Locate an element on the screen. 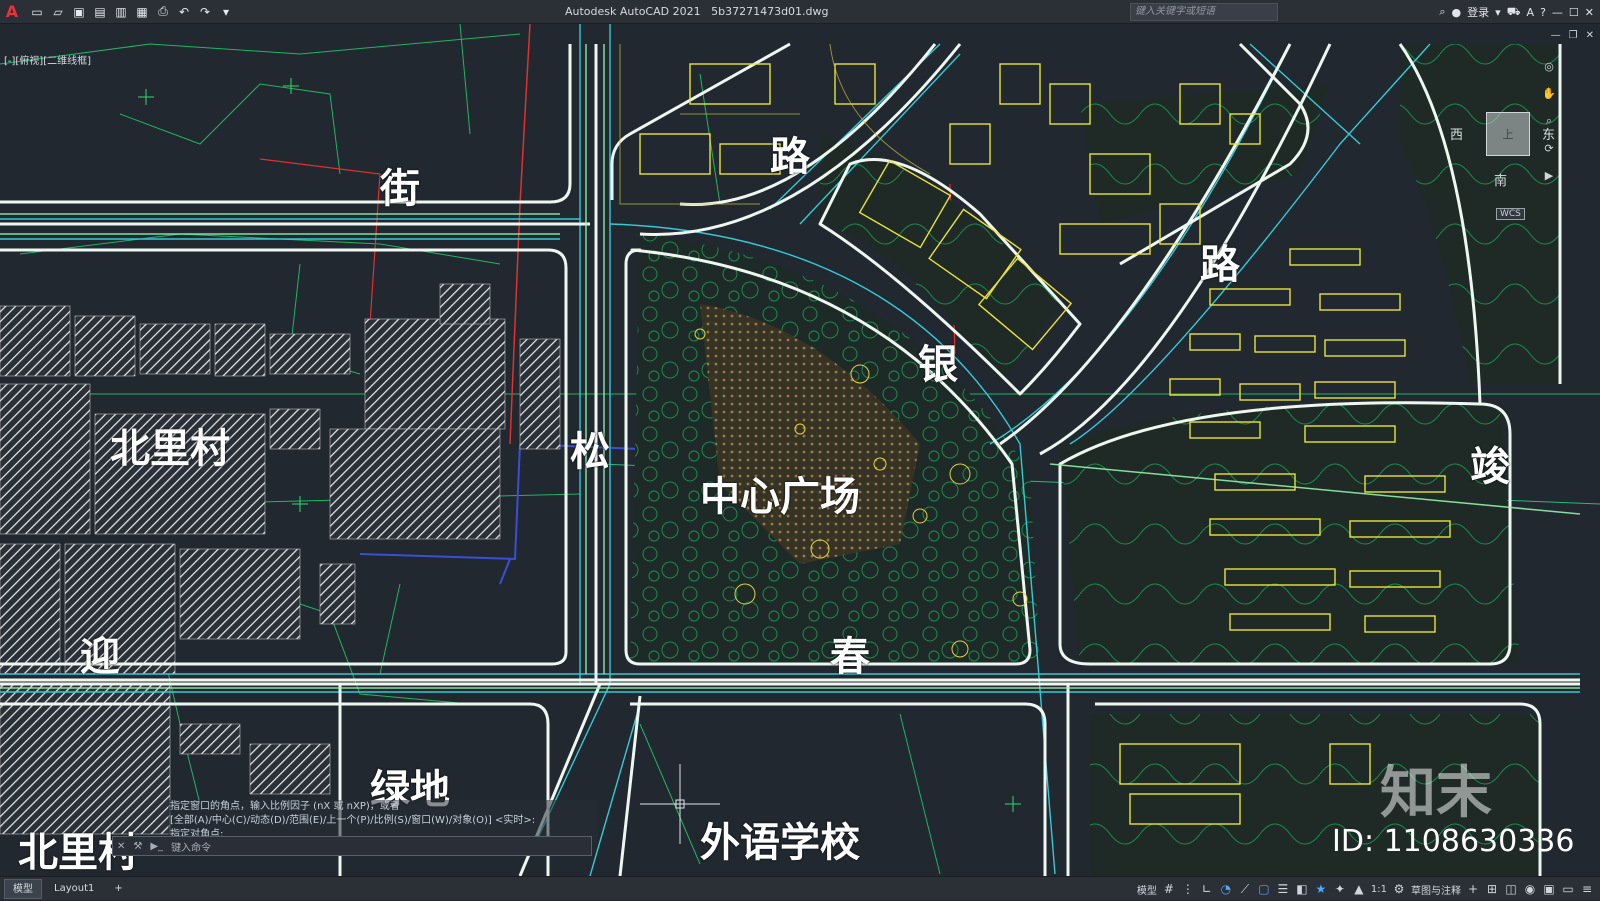 The height and width of the screenshot is (901, 1600). label-song: 松 is located at coordinates (590, 452).